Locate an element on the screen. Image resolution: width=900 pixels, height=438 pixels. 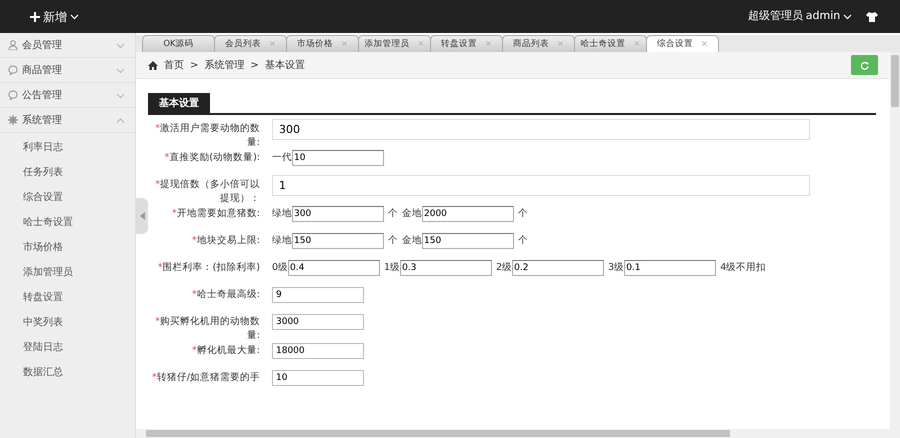
tshirt-icon is located at coordinates (872, 17).